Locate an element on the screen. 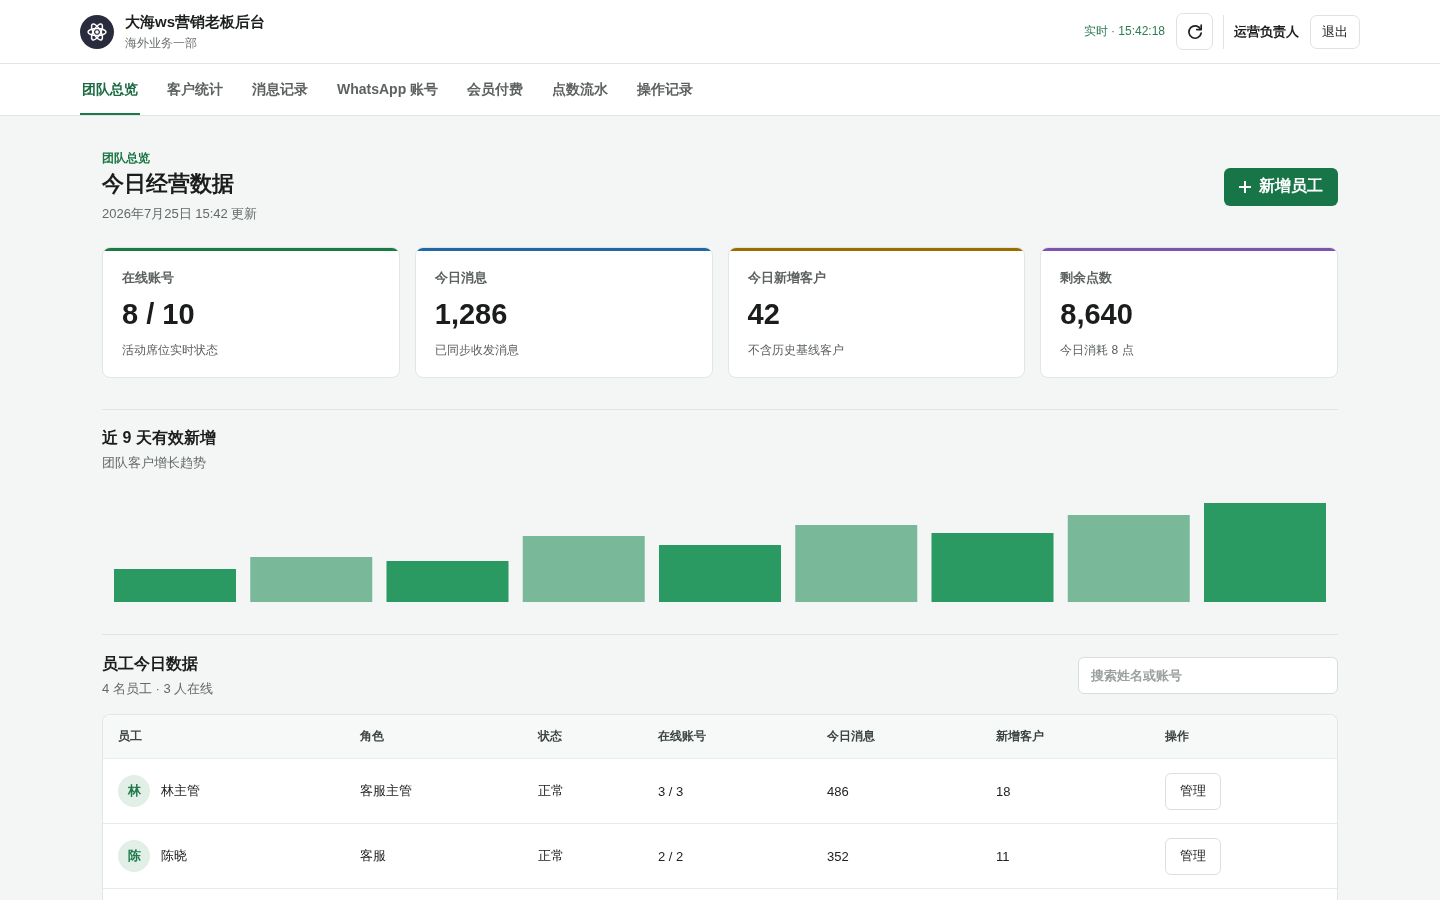 This screenshot has width=1440, height=900. nav-tab: 点数流水 is located at coordinates (580, 89).